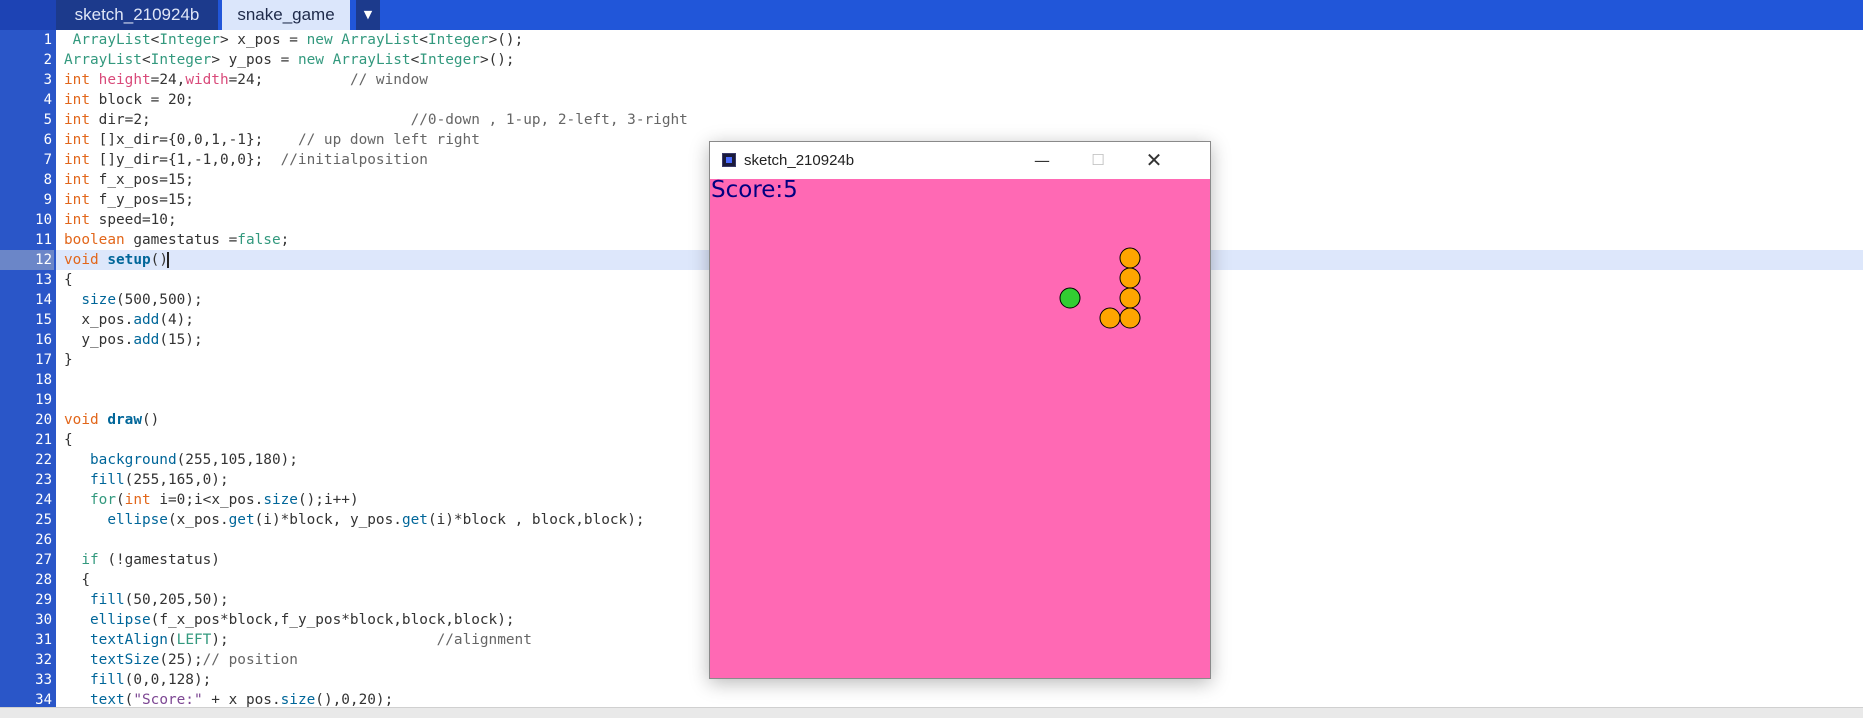  What do you see at coordinates (376, 360) in the screenshot?
I see `code-line: }` at bounding box center [376, 360].